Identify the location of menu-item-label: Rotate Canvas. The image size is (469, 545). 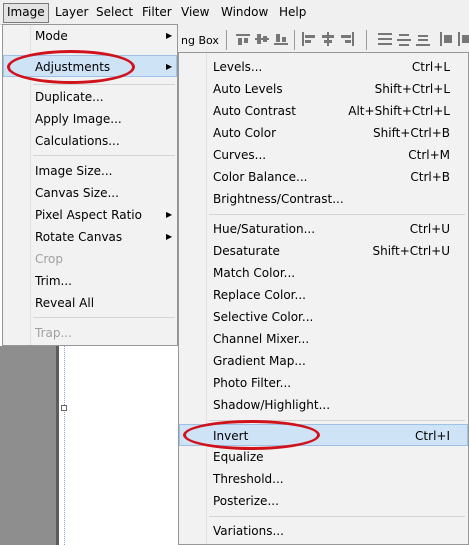
(79, 237).